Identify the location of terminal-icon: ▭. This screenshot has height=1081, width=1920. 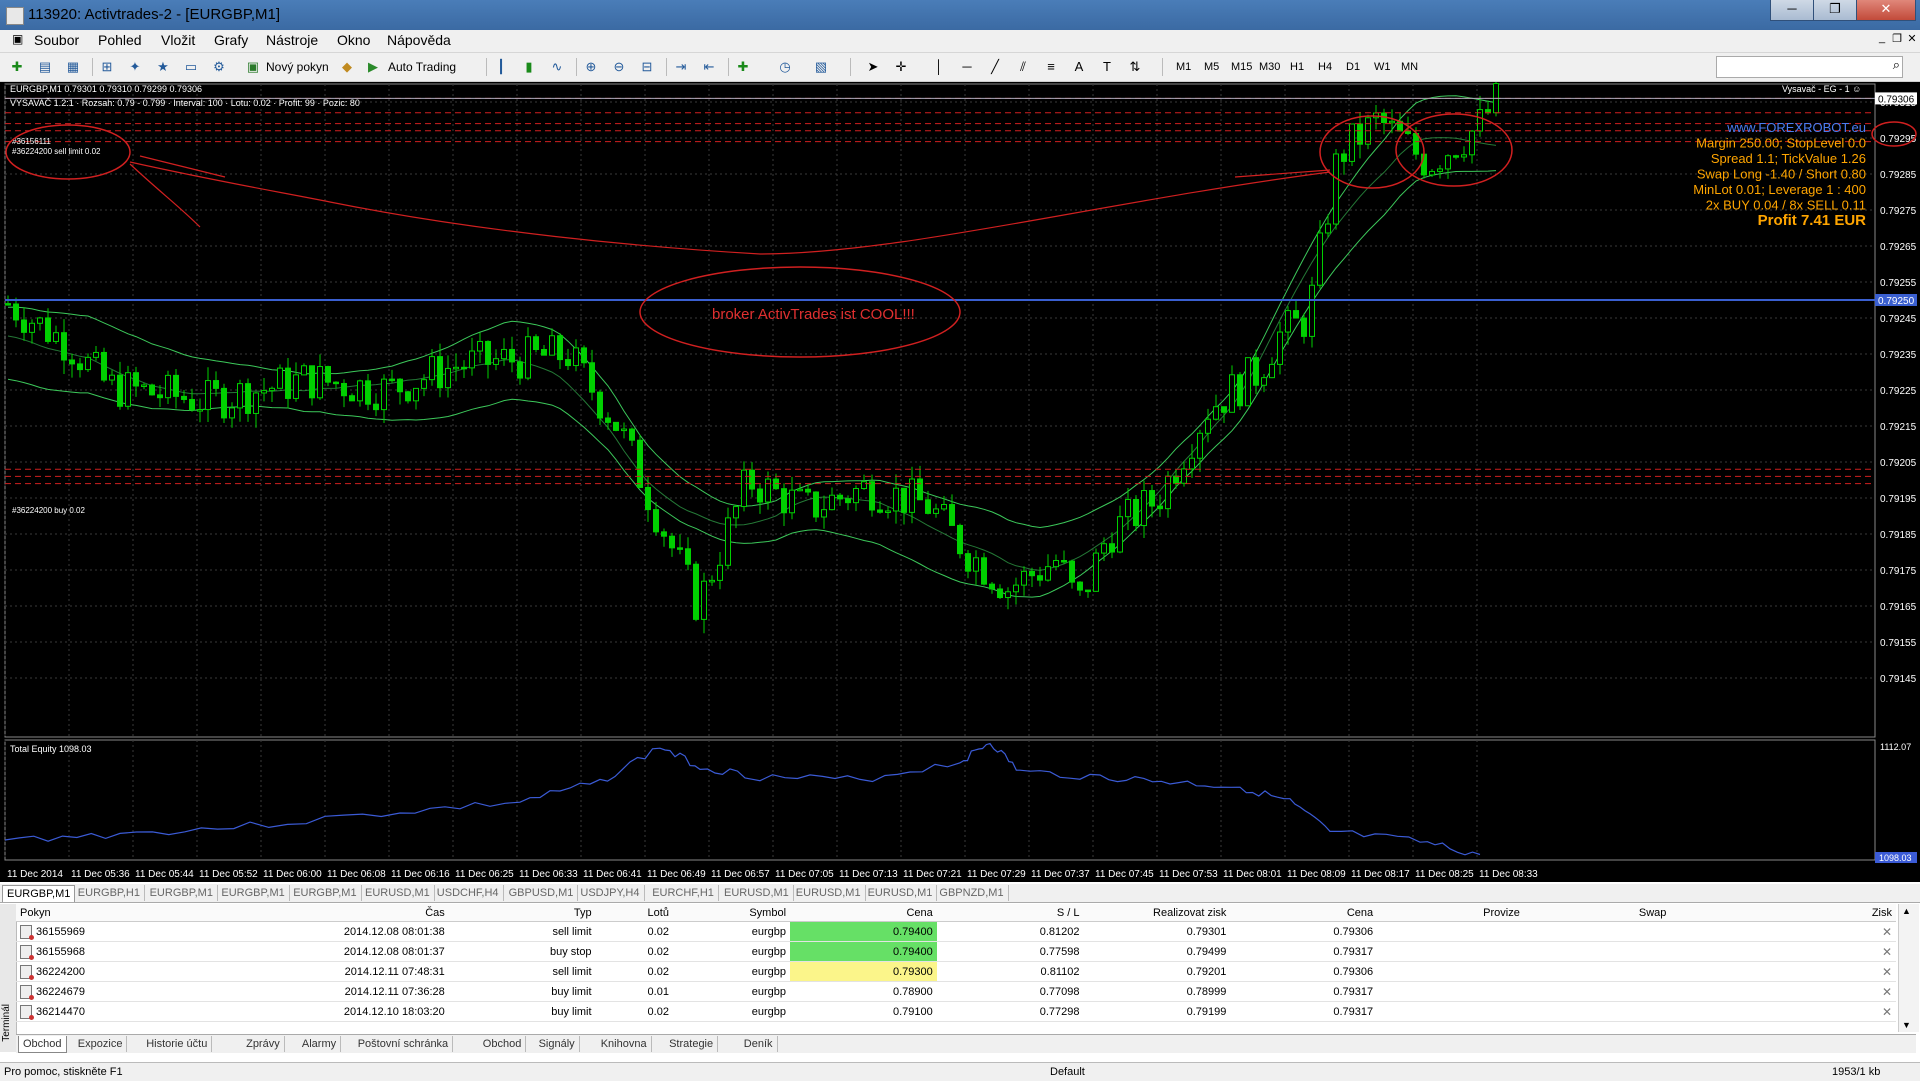
(191, 67).